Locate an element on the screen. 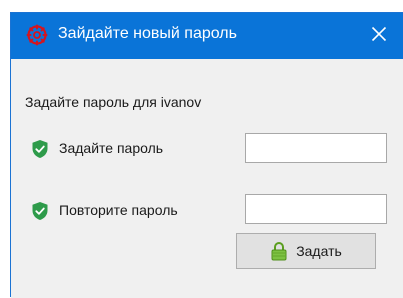 This screenshot has height=298, width=403. app-gear-icon is located at coordinates (37, 35).